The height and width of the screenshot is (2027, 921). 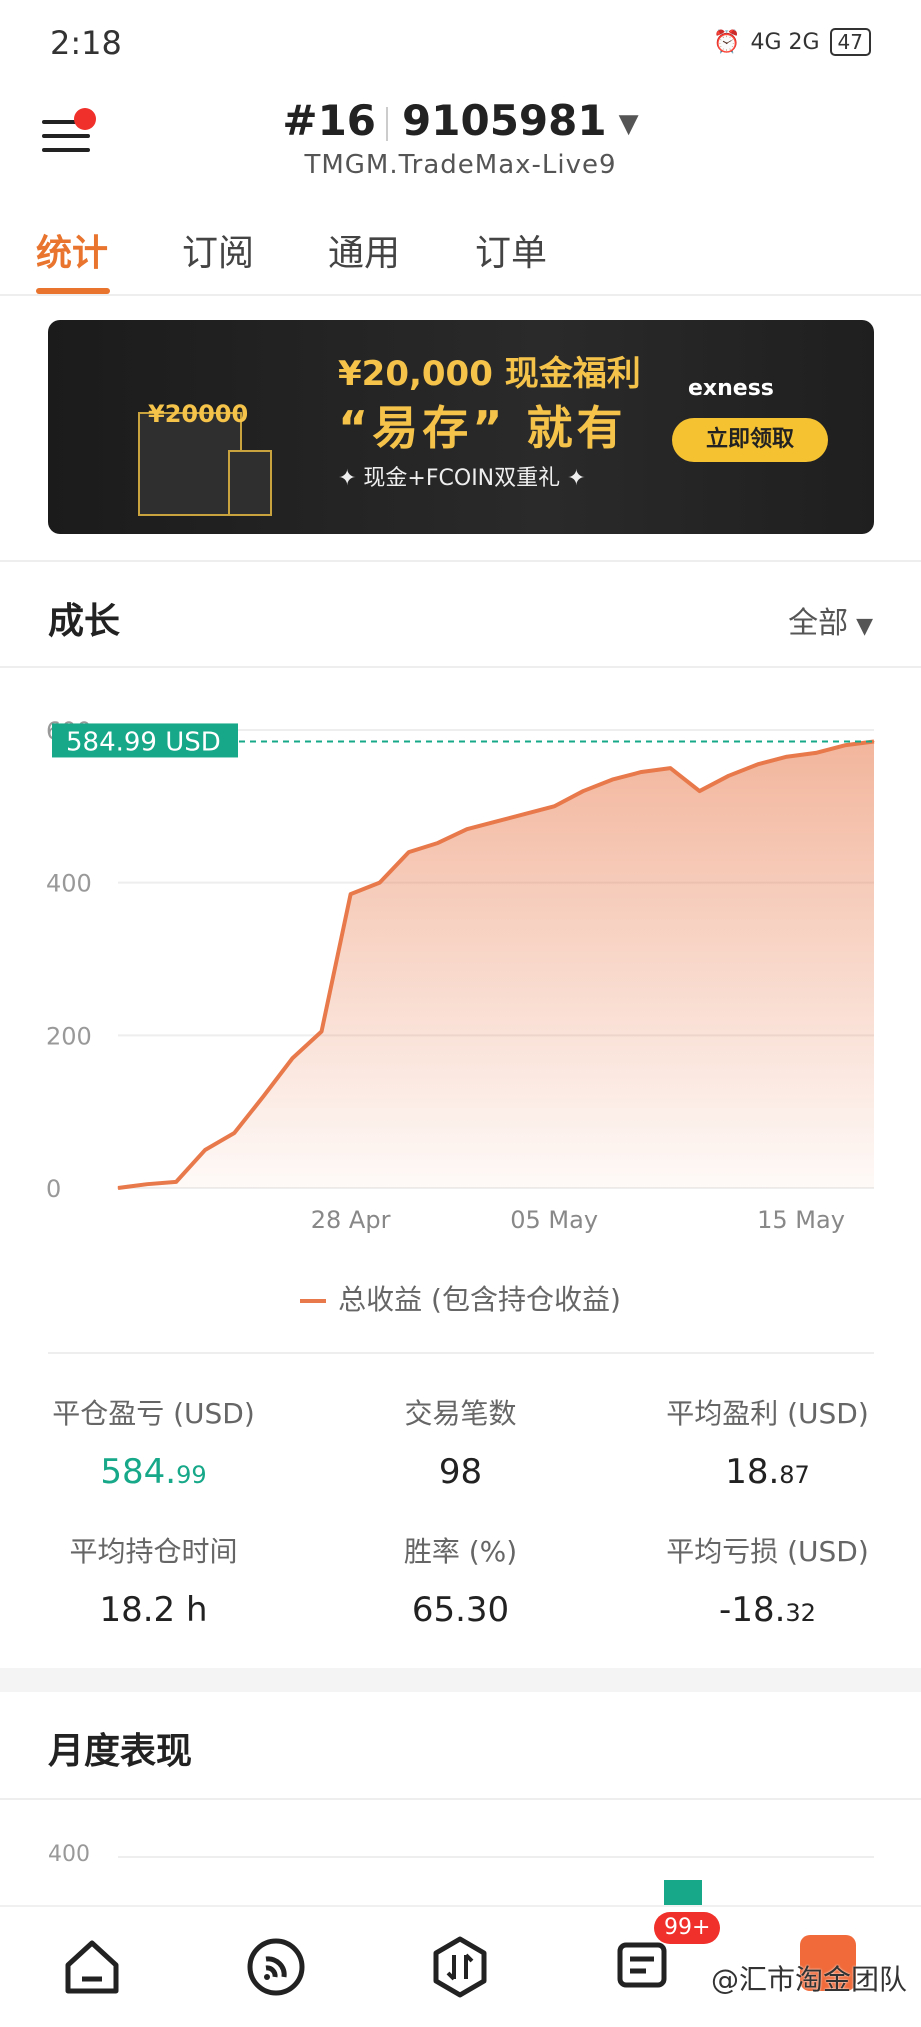 What do you see at coordinates (818, 623) in the screenshot?
I see `range-filter-label: 全部` at bounding box center [818, 623].